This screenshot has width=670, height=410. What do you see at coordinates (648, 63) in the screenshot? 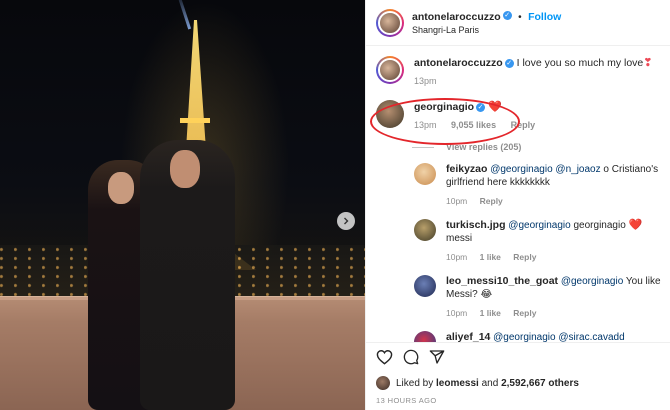
I see `heart-emoji: ❣` at bounding box center [648, 63].